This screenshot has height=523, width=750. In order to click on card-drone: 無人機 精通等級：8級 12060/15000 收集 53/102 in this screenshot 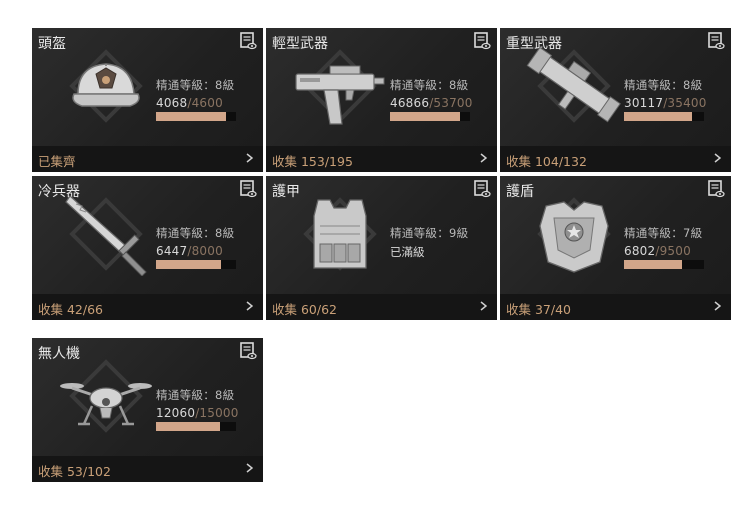, I will do `click(147, 410)`.